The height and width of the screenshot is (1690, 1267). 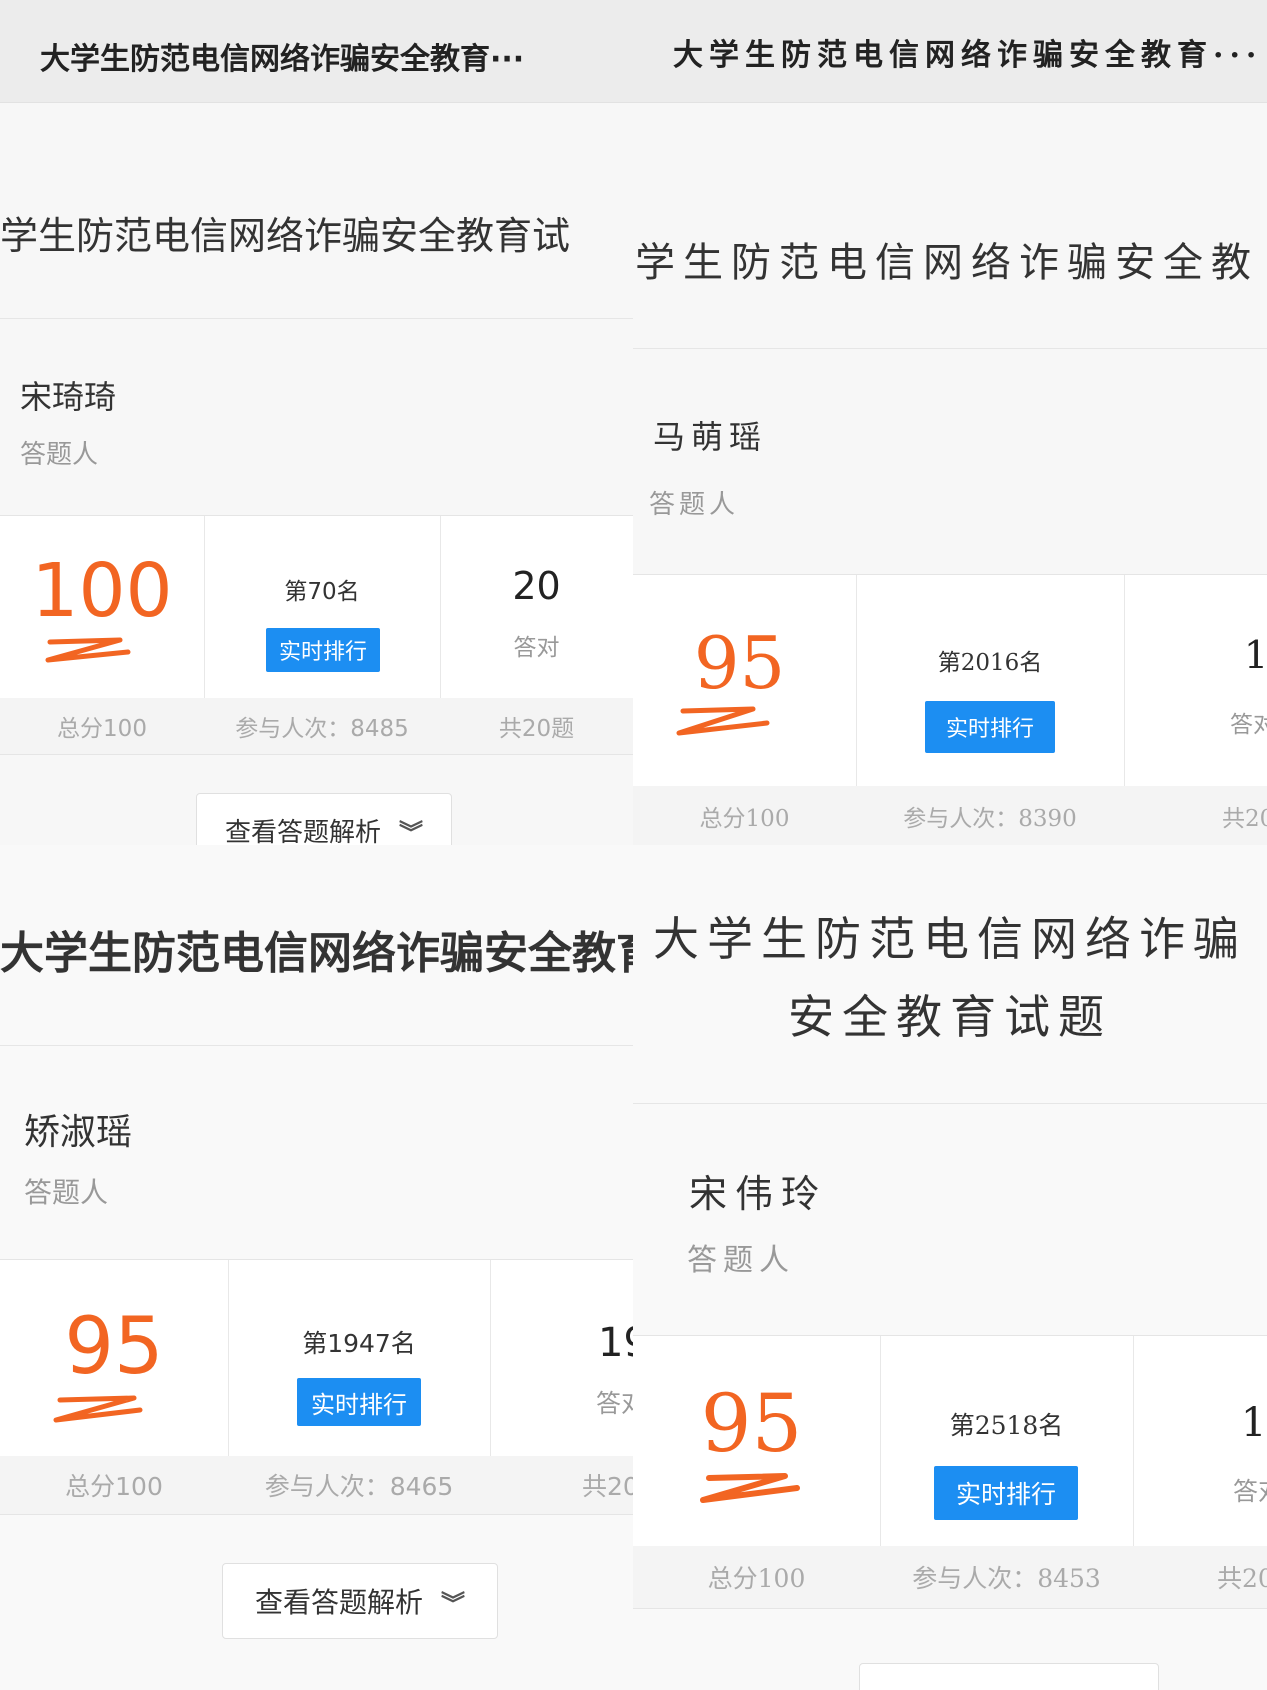 I want to click on rank-text: 第1947名, so click(x=359, y=1343).